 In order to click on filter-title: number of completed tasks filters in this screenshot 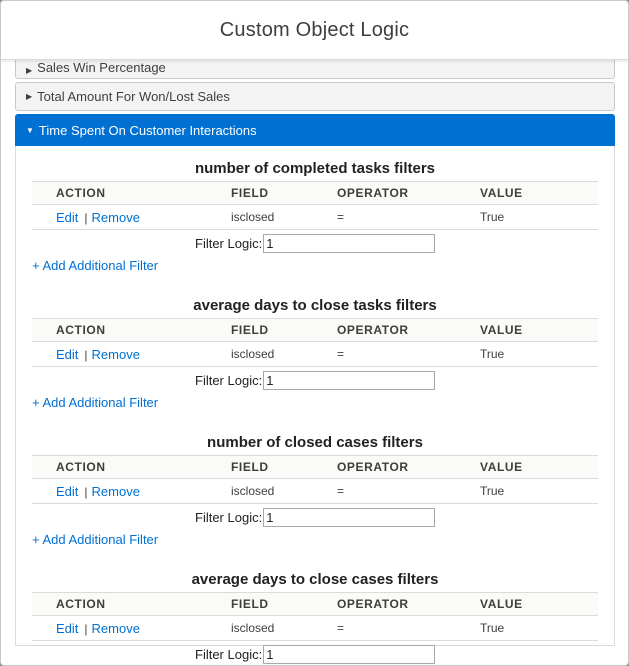, I will do `click(315, 168)`.